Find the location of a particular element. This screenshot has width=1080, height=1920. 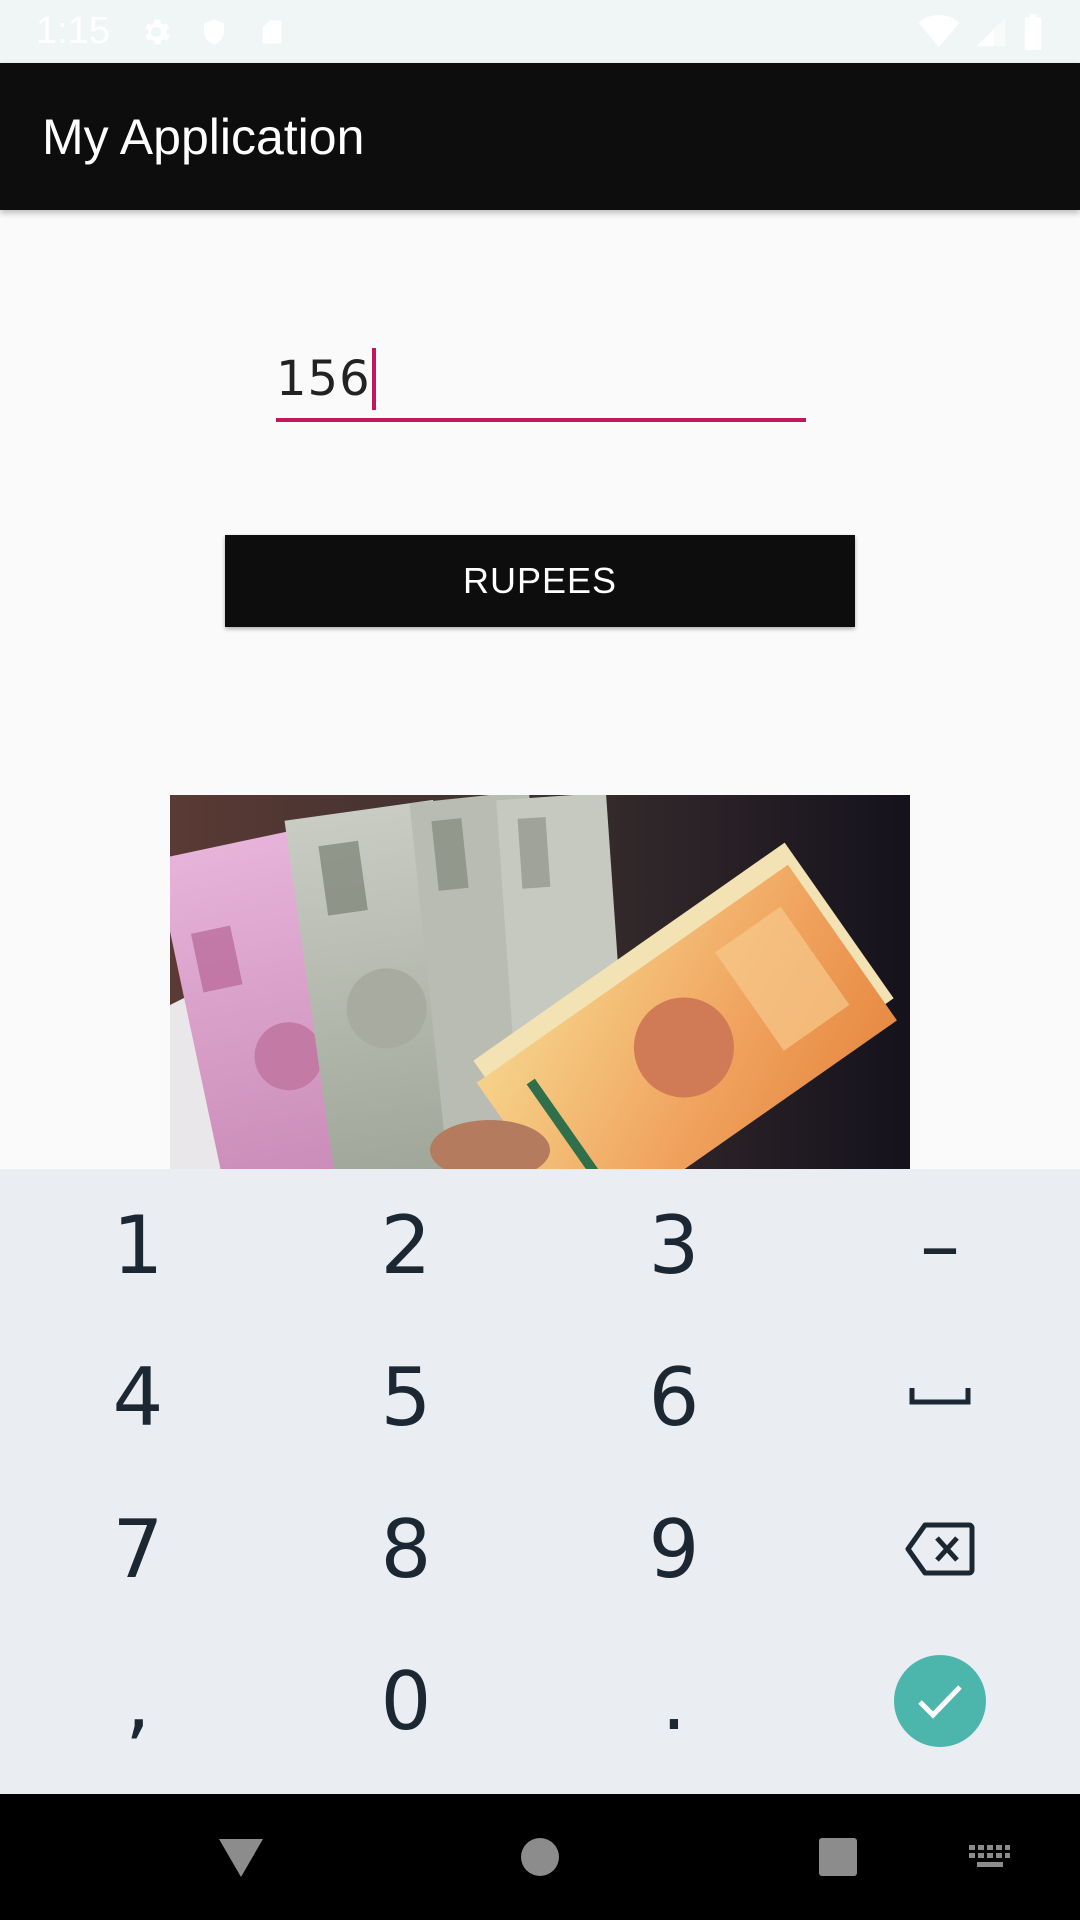

key-0: 0 is located at coordinates (406, 1701).